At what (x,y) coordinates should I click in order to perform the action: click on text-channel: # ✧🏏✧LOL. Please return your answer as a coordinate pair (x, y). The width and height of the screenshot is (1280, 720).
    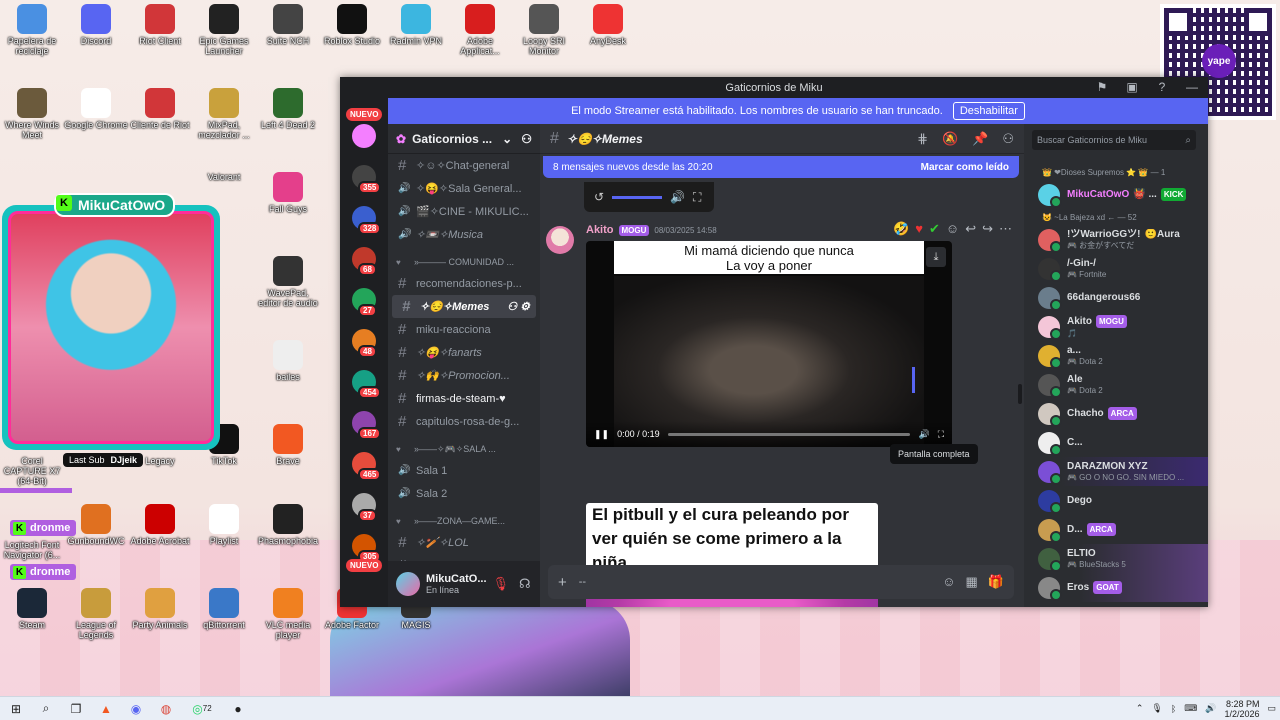
    Looking at the image, I should click on (464, 542).